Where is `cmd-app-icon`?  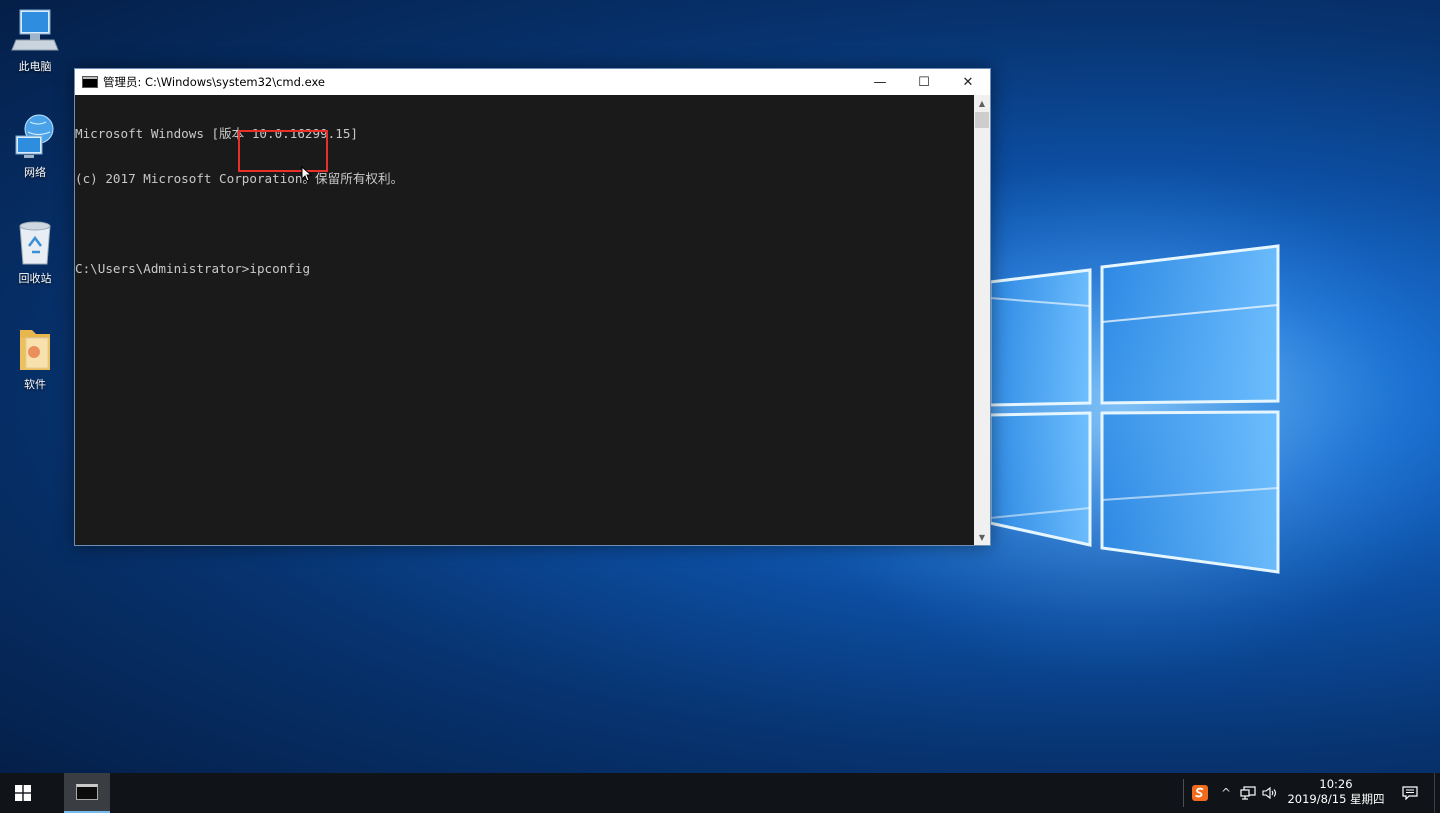
cmd-app-icon is located at coordinates (90, 82).